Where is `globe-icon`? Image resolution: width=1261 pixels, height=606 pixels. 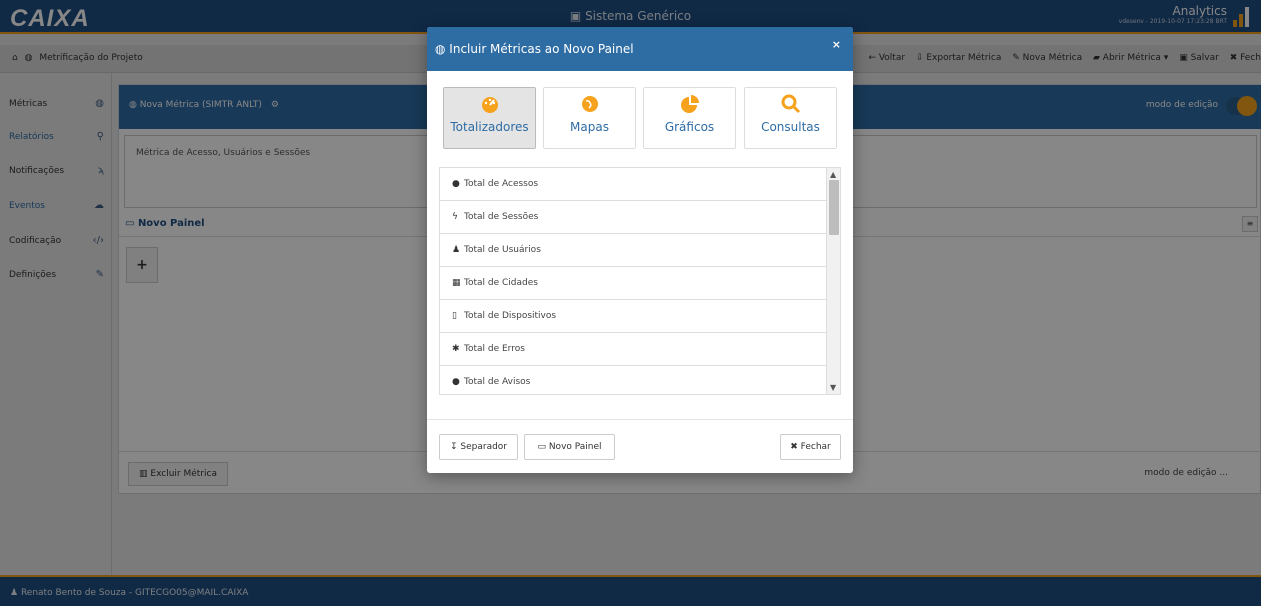
globe-icon is located at coordinates (589, 105).